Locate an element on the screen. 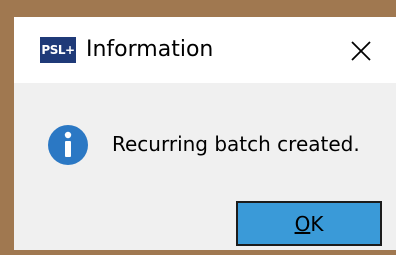  information-icon is located at coordinates (68, 145).